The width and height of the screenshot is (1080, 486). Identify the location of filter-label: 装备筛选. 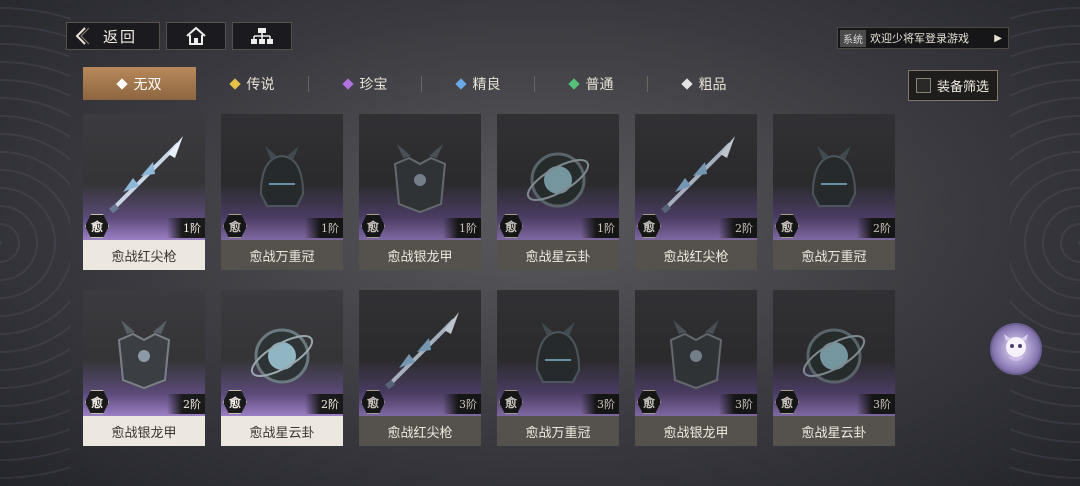
(963, 87).